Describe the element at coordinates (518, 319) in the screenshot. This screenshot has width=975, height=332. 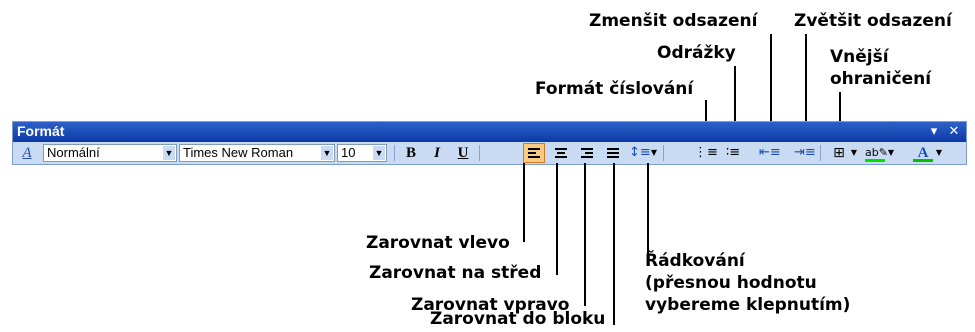
I see `callout-zarovnat-do-bloku: Zarovnat do bloku` at that location.